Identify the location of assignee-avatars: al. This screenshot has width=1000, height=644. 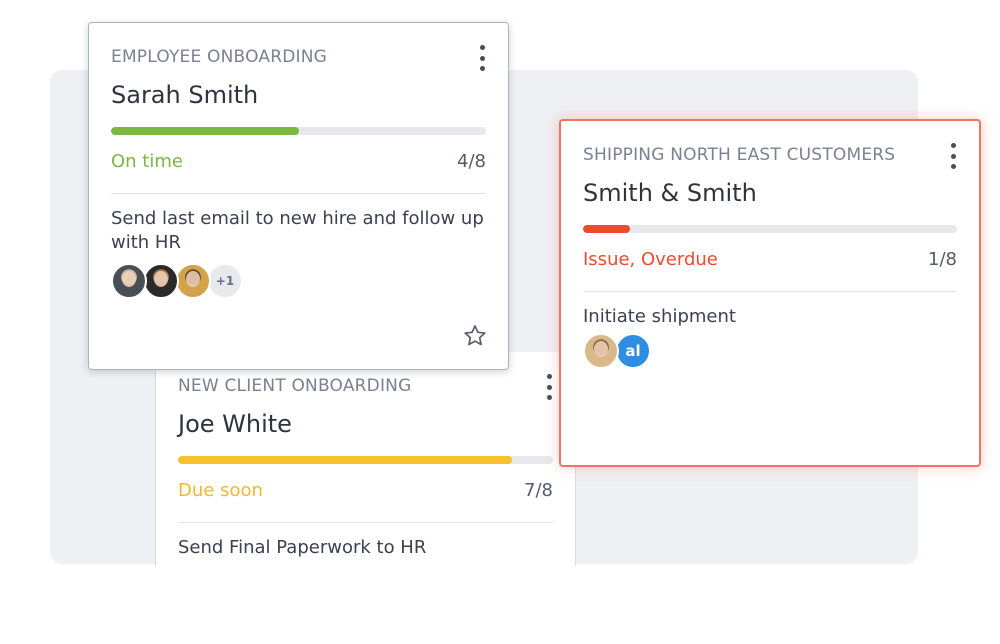
(617, 351).